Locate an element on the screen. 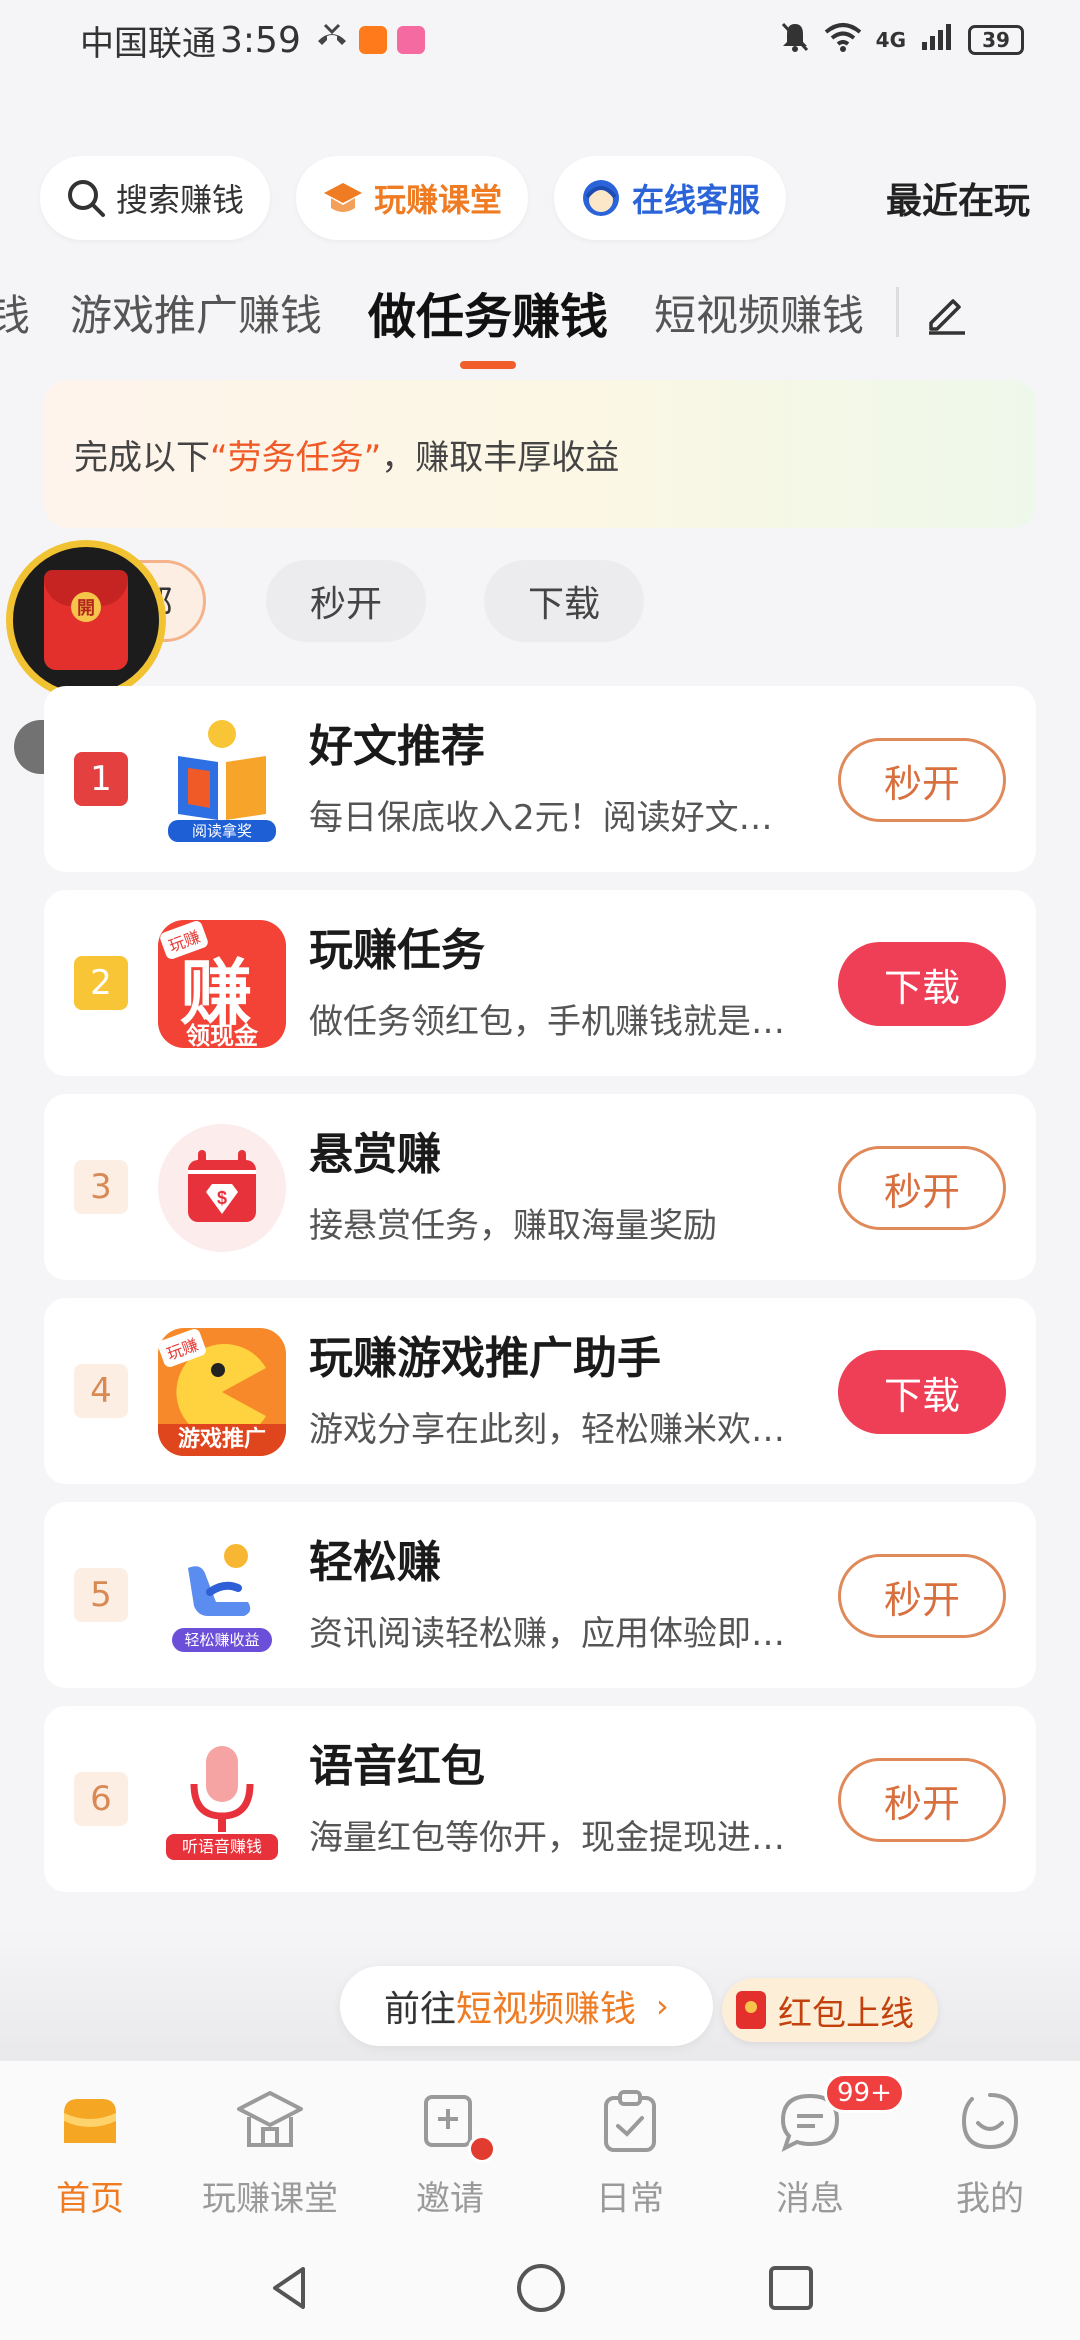  chevron-right-icon: › is located at coordinates (662, 2006).